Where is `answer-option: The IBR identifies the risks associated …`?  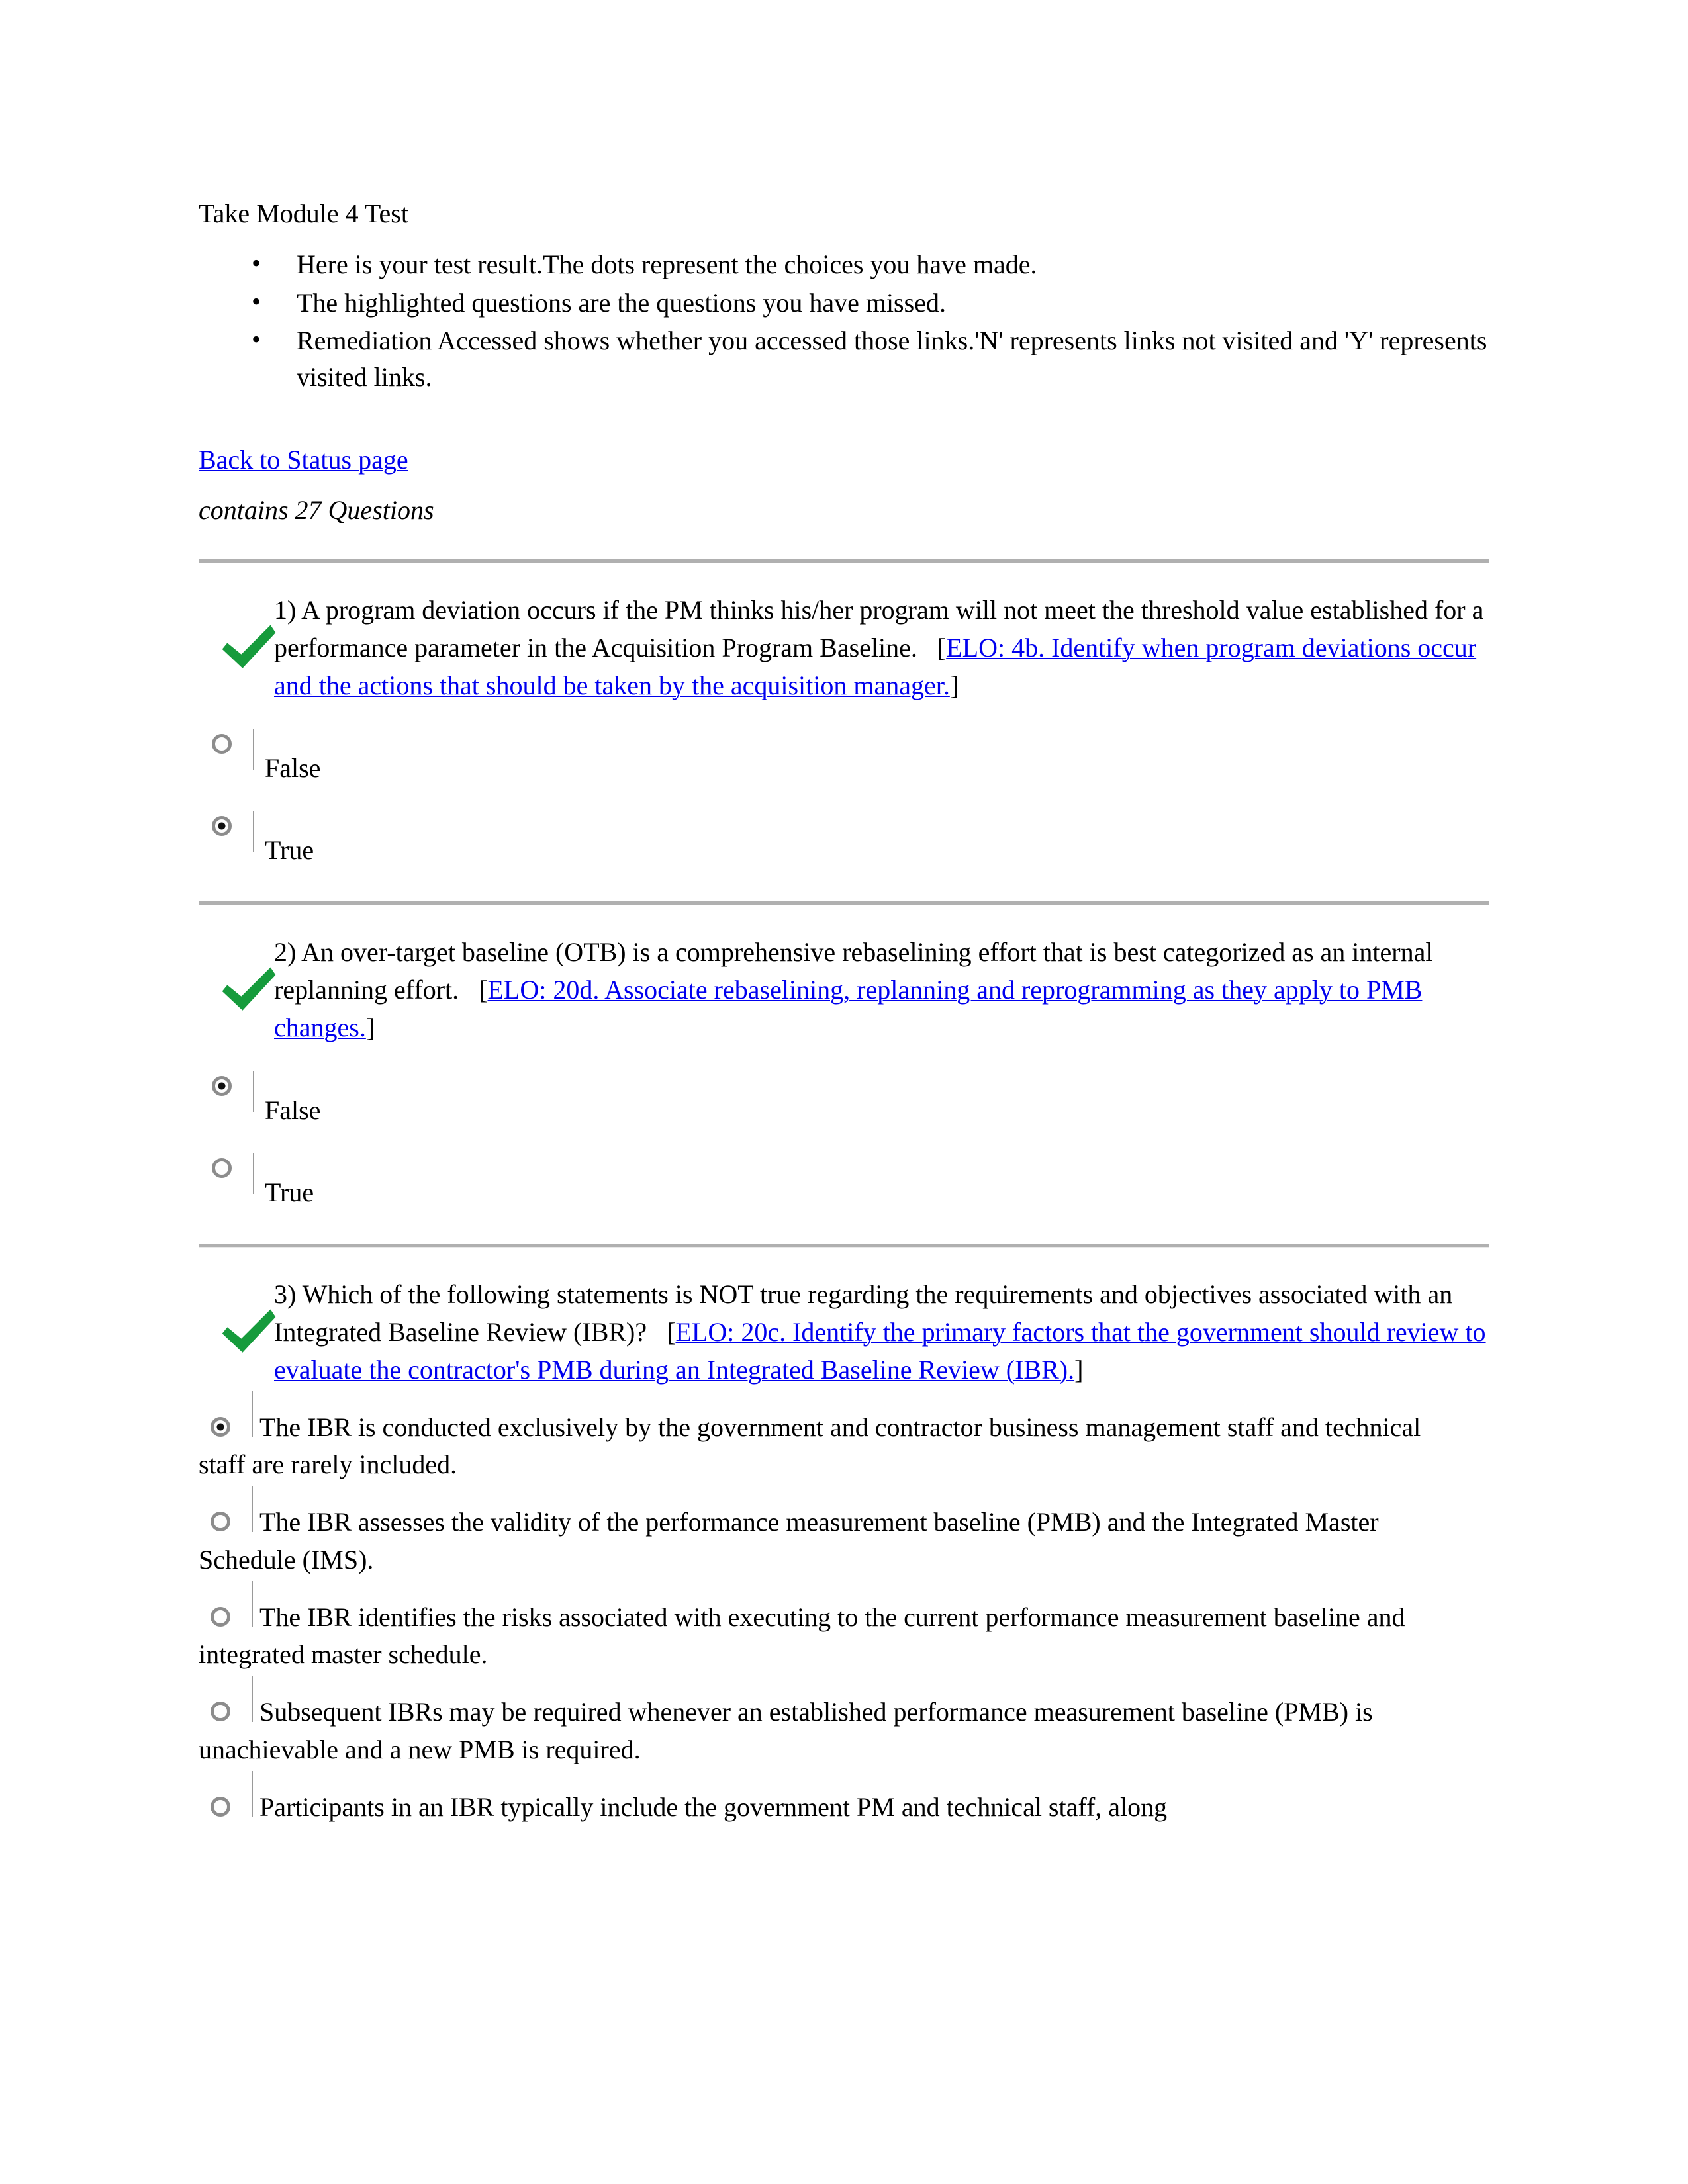
answer-option: The IBR identifies the risks associated … is located at coordinates (827, 1627).